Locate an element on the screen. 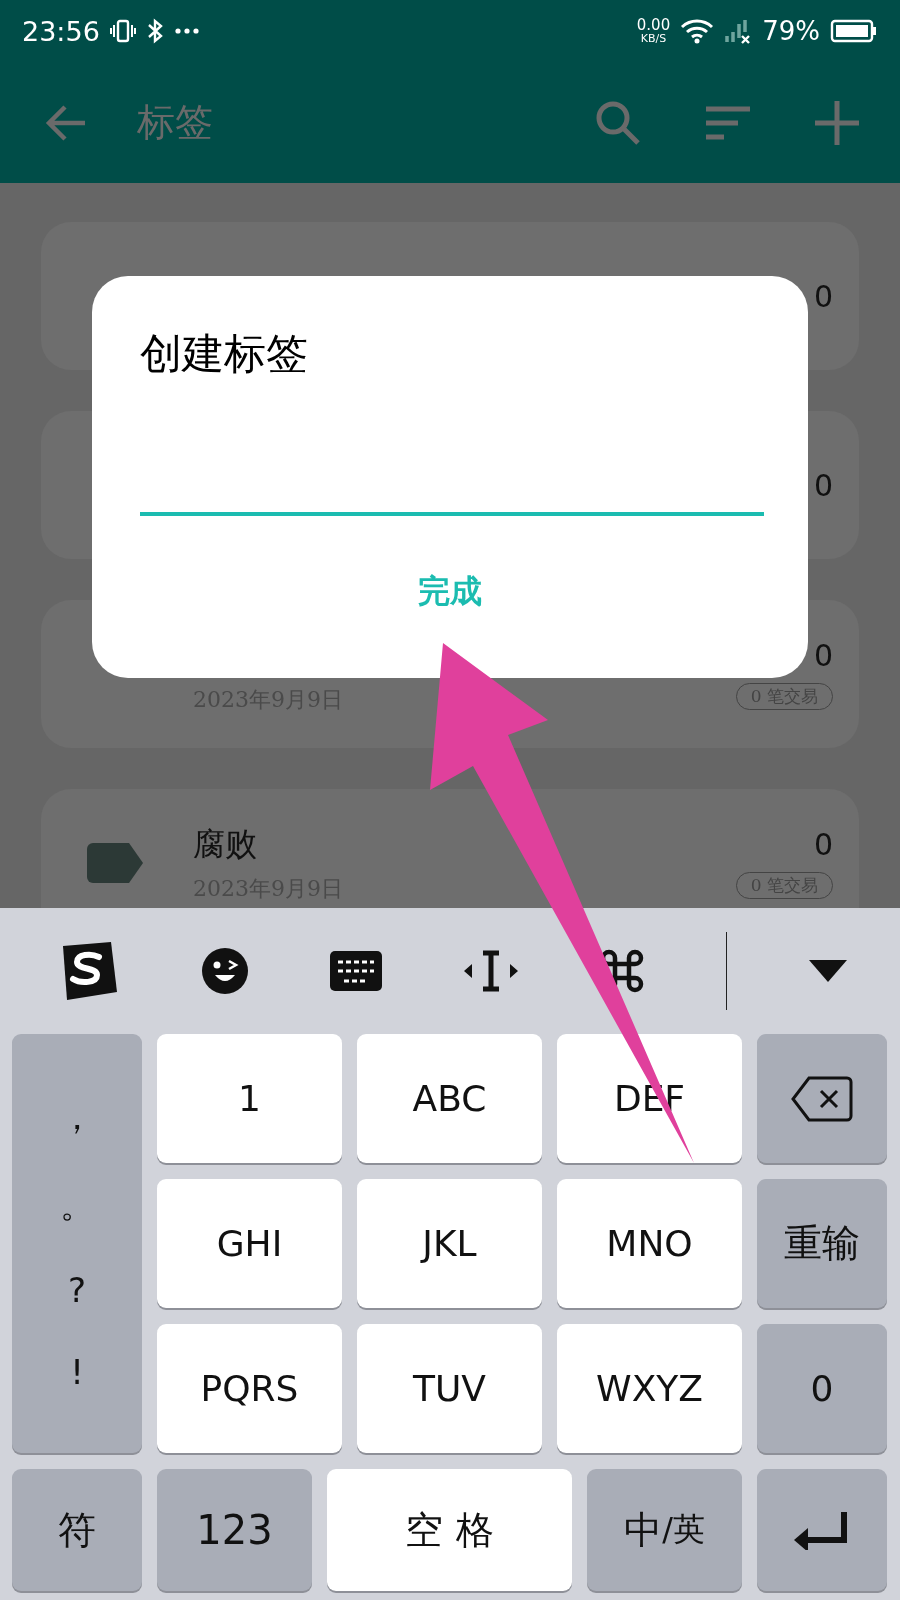  dialog-title: 创建标签 is located at coordinates (224, 354).